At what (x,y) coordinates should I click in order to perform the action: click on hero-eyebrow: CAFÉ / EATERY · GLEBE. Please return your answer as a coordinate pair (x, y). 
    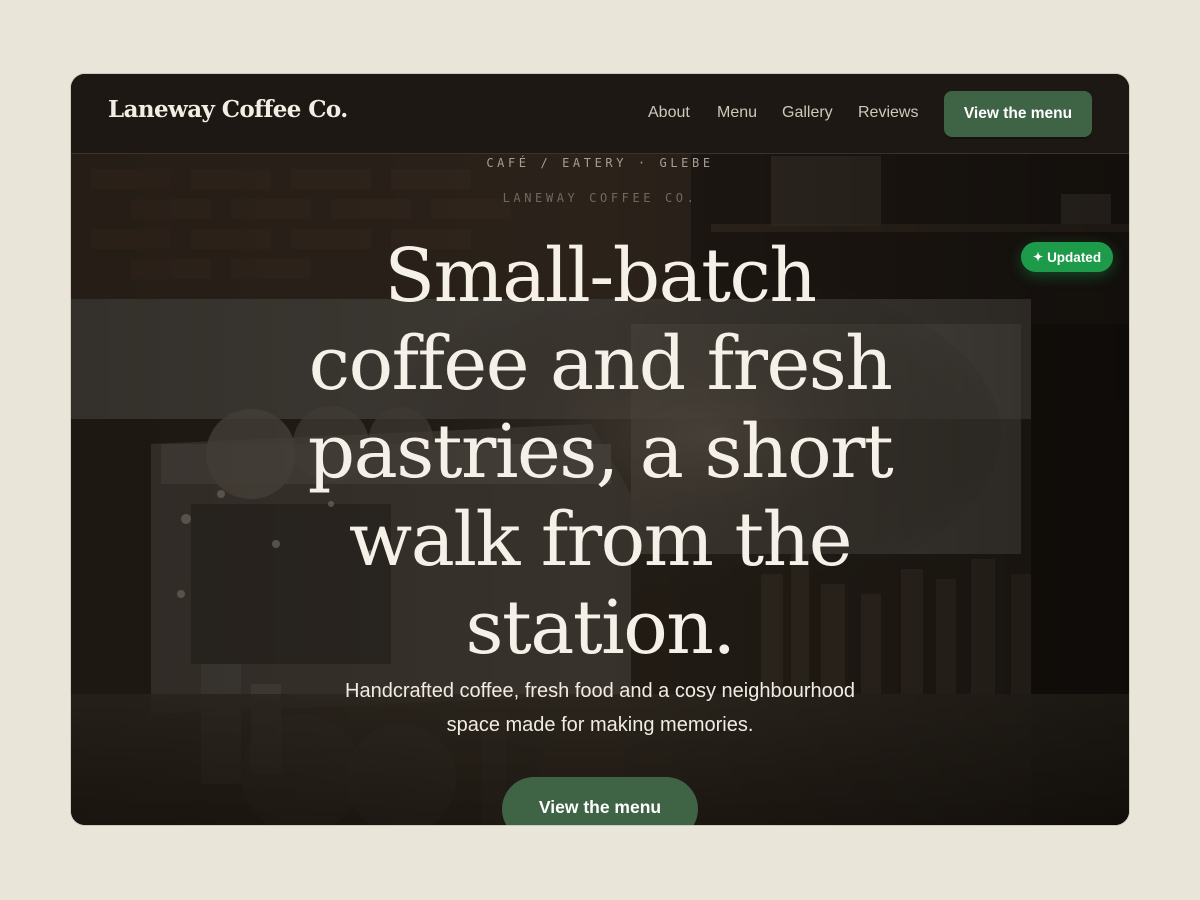
    Looking at the image, I should click on (600, 163).